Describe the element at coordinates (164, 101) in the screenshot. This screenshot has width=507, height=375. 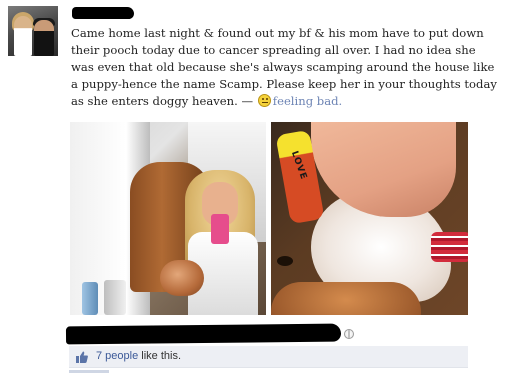
I see `post-text-line-5-text: as she enters doggy heaven. —` at that location.